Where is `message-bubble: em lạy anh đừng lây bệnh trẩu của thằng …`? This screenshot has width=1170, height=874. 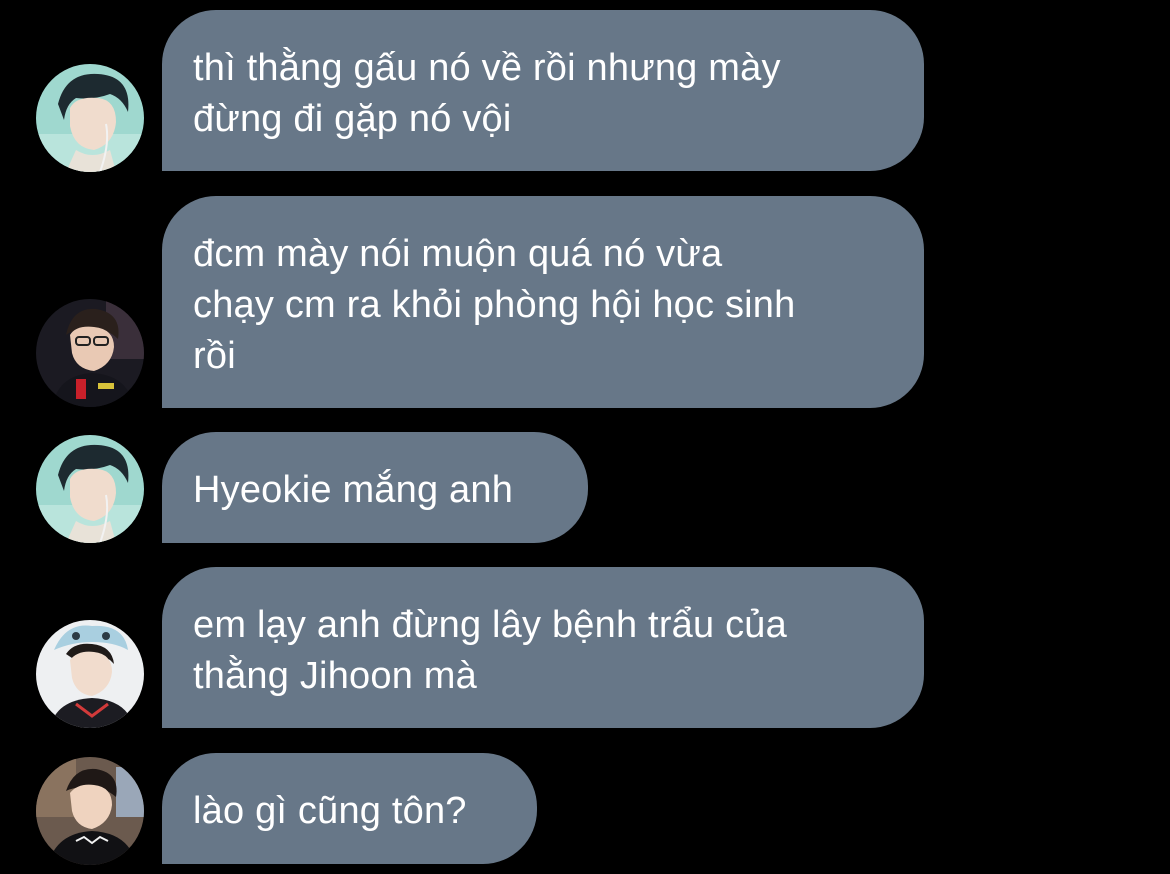 message-bubble: em lạy anh đừng lây bệnh trẩu của thằng … is located at coordinates (543, 647).